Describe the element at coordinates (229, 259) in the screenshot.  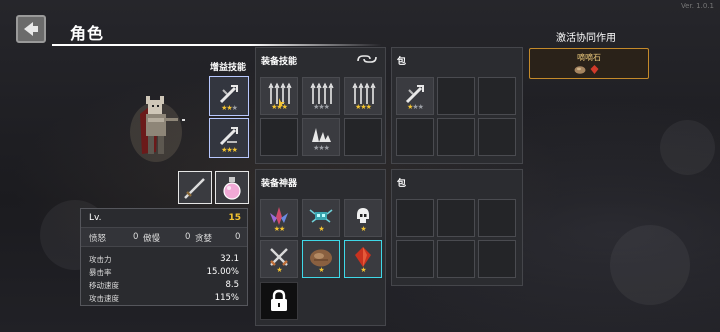
I see `stat-value: 32.1` at that location.